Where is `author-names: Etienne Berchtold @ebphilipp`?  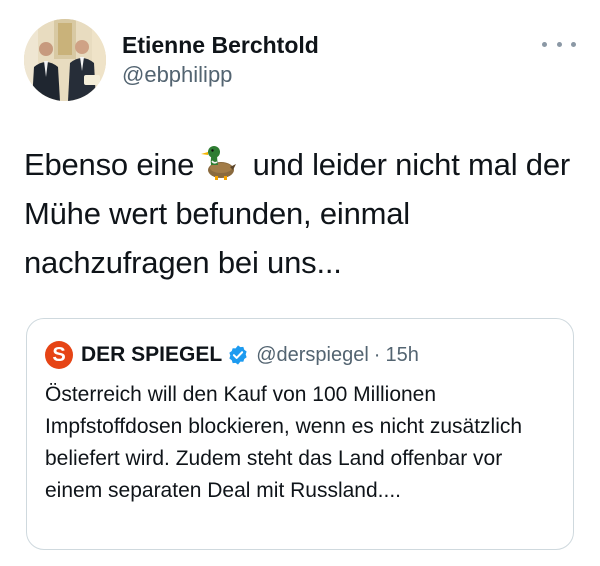 author-names: Etienne Berchtold @ebphilipp is located at coordinates (220, 60).